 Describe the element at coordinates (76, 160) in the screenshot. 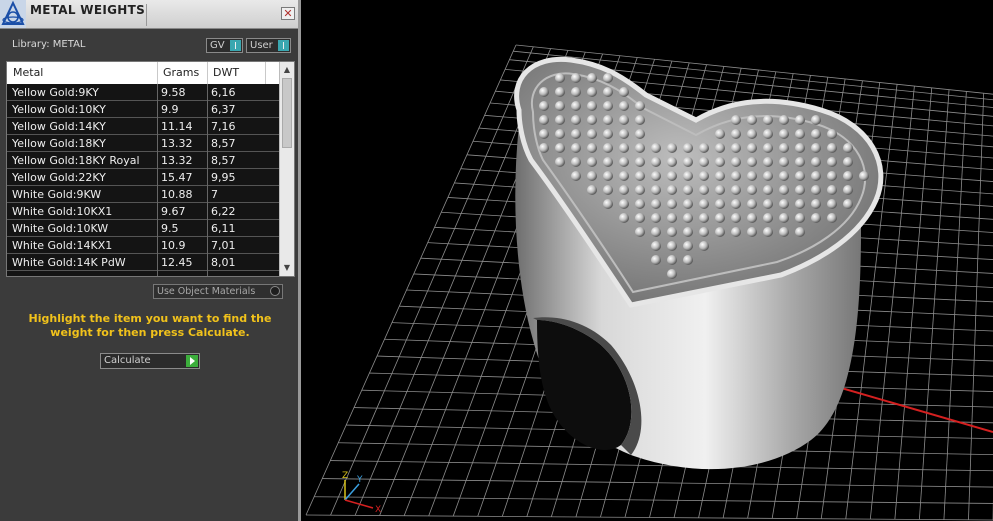

I see `metal-cell: Yellow Gold:18KY Royal` at that location.